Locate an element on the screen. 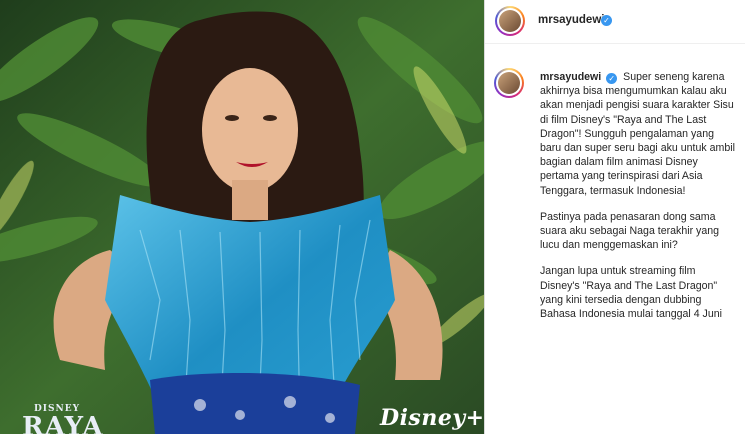  profile-avatar is located at coordinates (510, 21).